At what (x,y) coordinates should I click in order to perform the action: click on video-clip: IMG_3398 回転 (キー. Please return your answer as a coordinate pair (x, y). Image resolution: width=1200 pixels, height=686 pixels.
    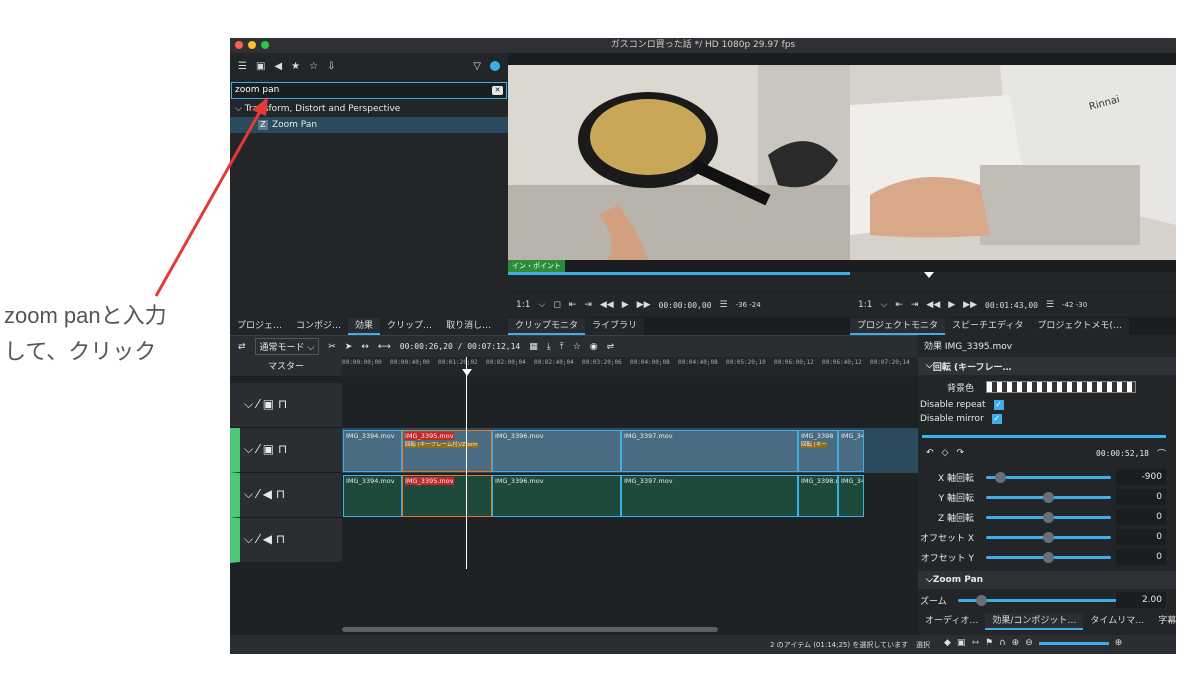
    Looking at the image, I should click on (818, 451).